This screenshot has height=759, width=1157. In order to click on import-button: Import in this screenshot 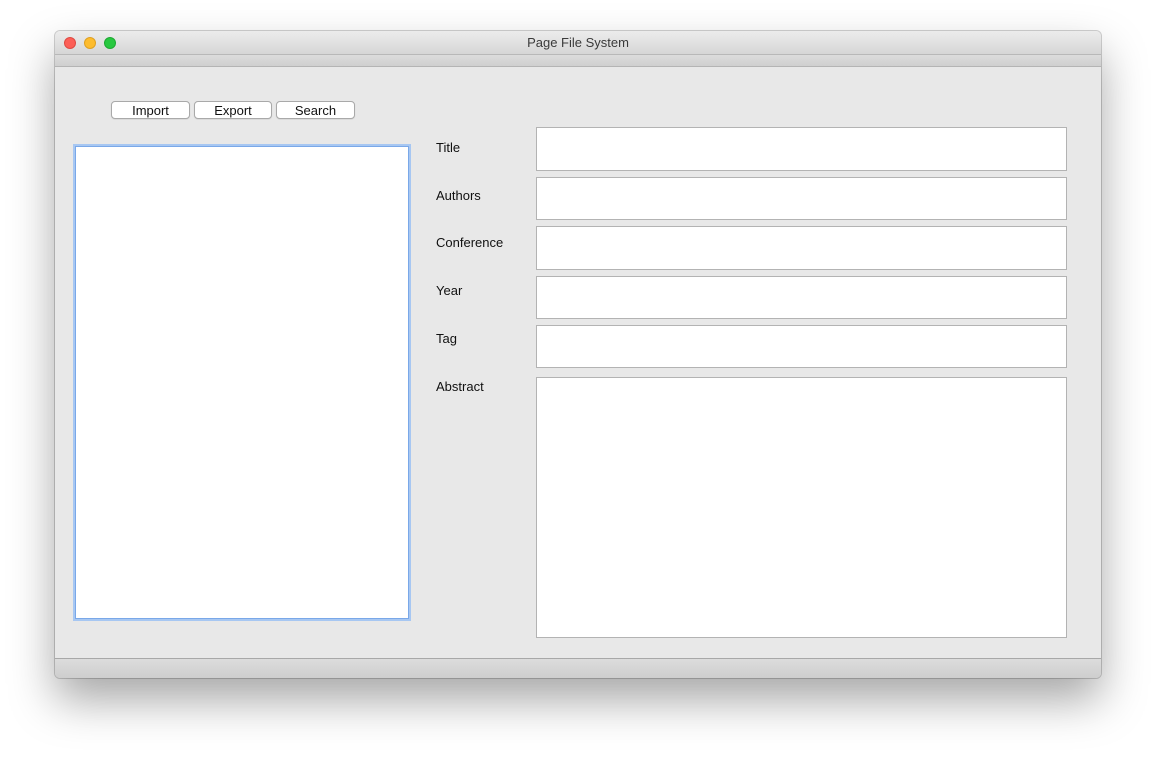, I will do `click(150, 110)`.